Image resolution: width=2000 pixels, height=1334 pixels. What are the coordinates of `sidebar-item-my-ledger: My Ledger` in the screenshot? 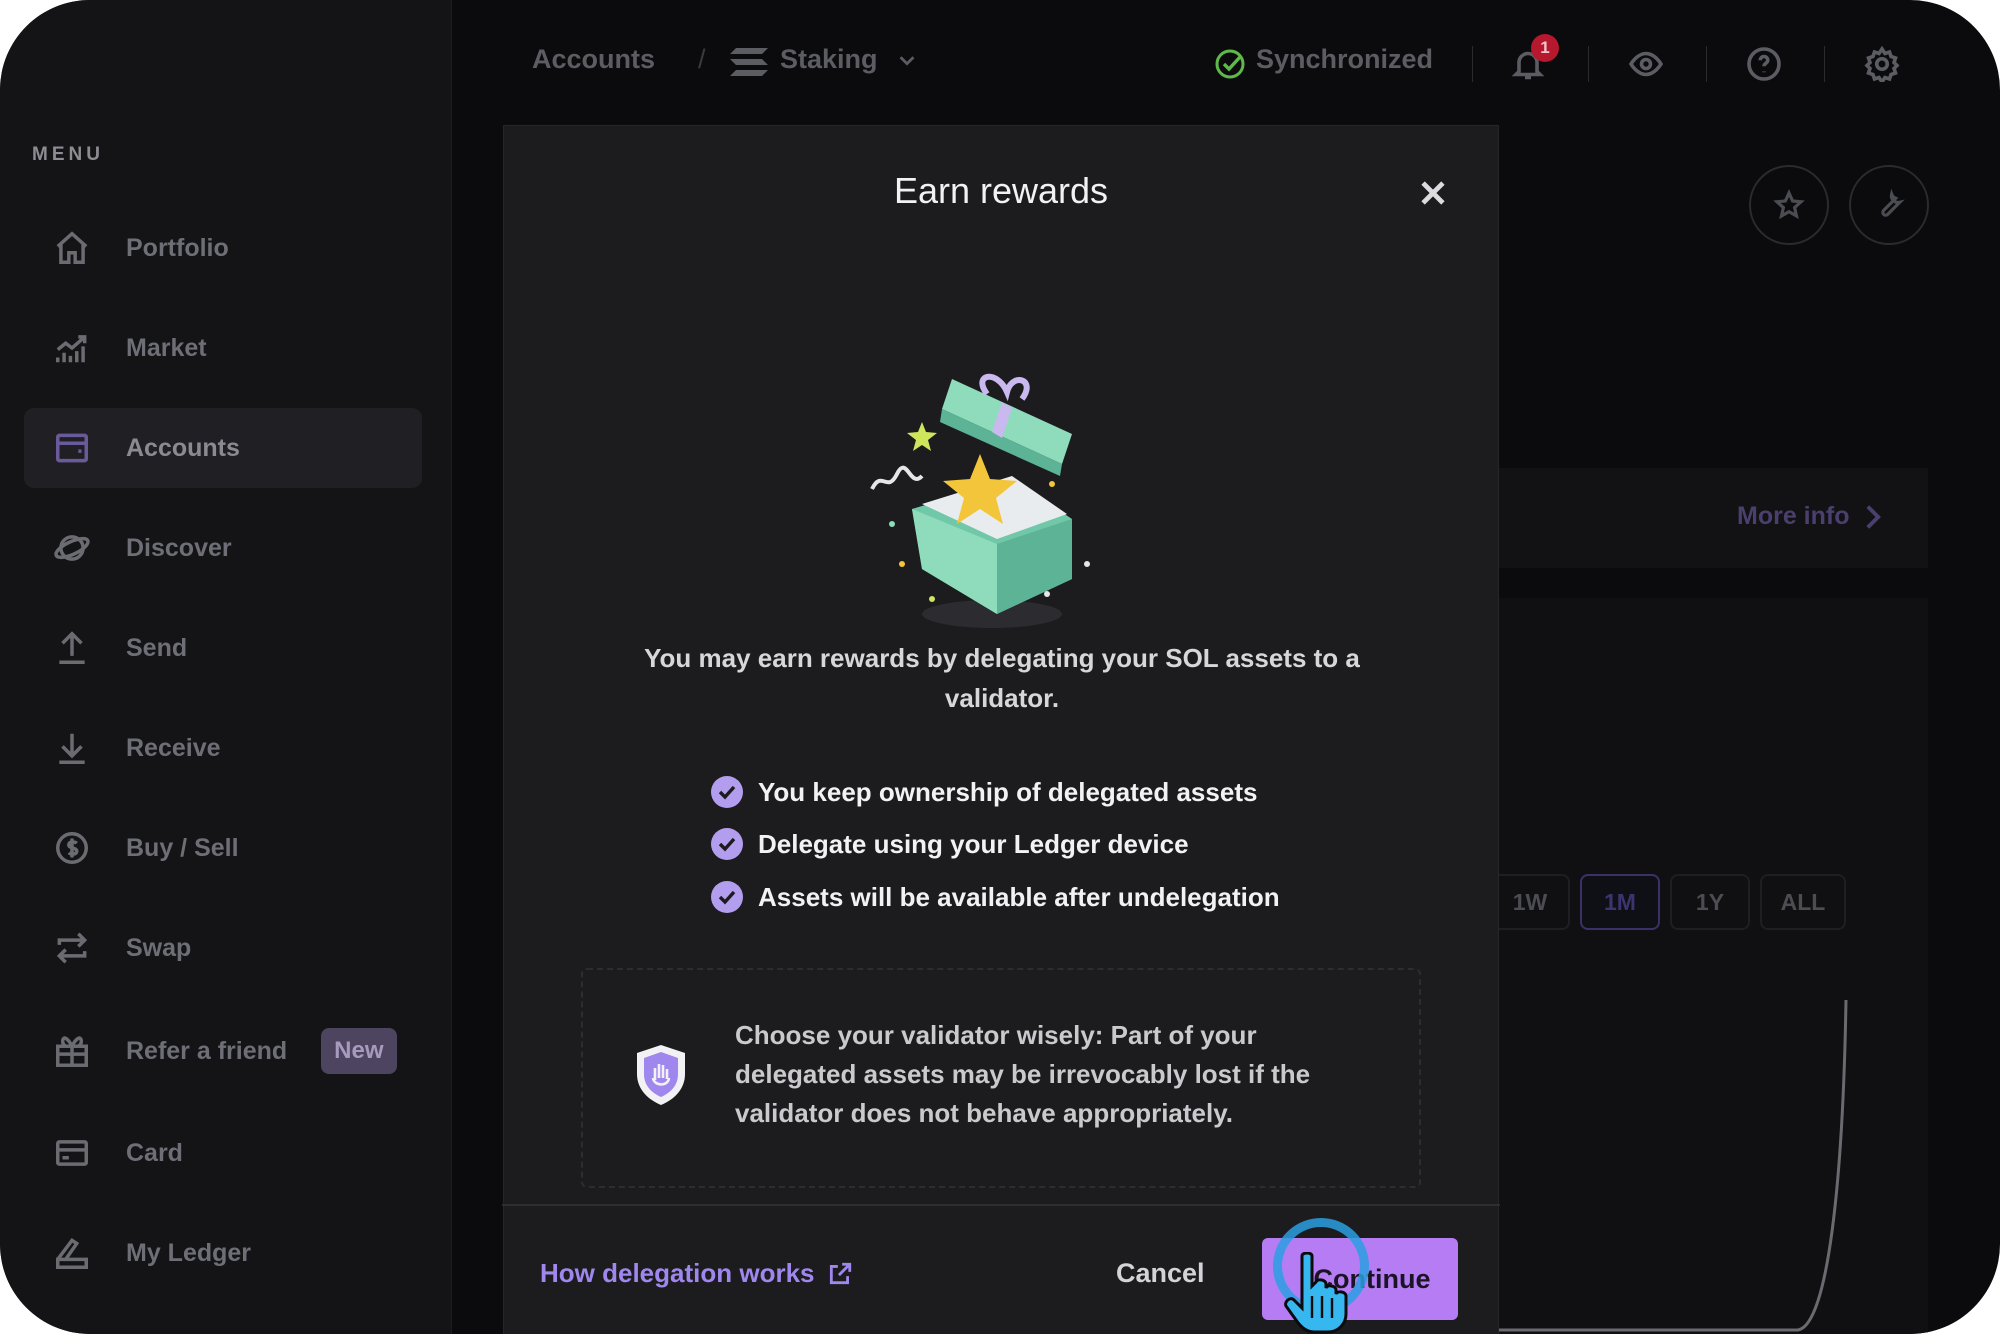 It's located at (223, 1253).